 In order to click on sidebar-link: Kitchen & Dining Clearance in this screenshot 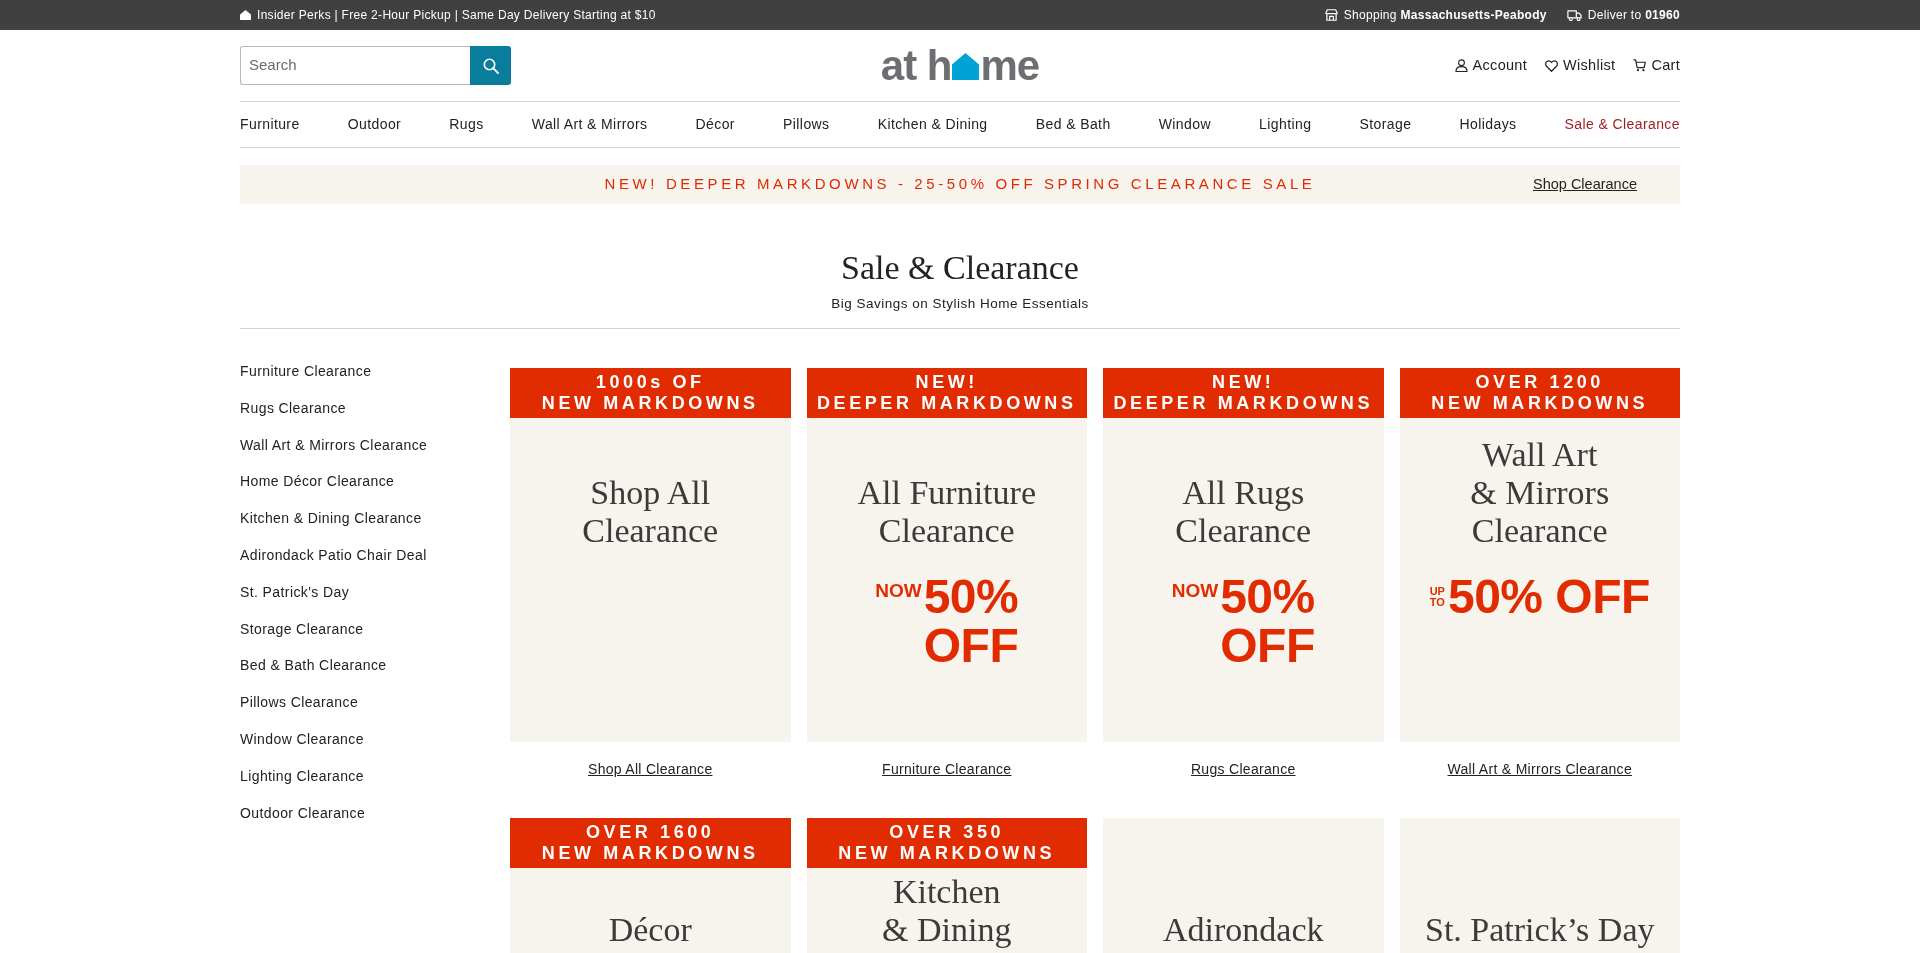, I will do `click(331, 518)`.